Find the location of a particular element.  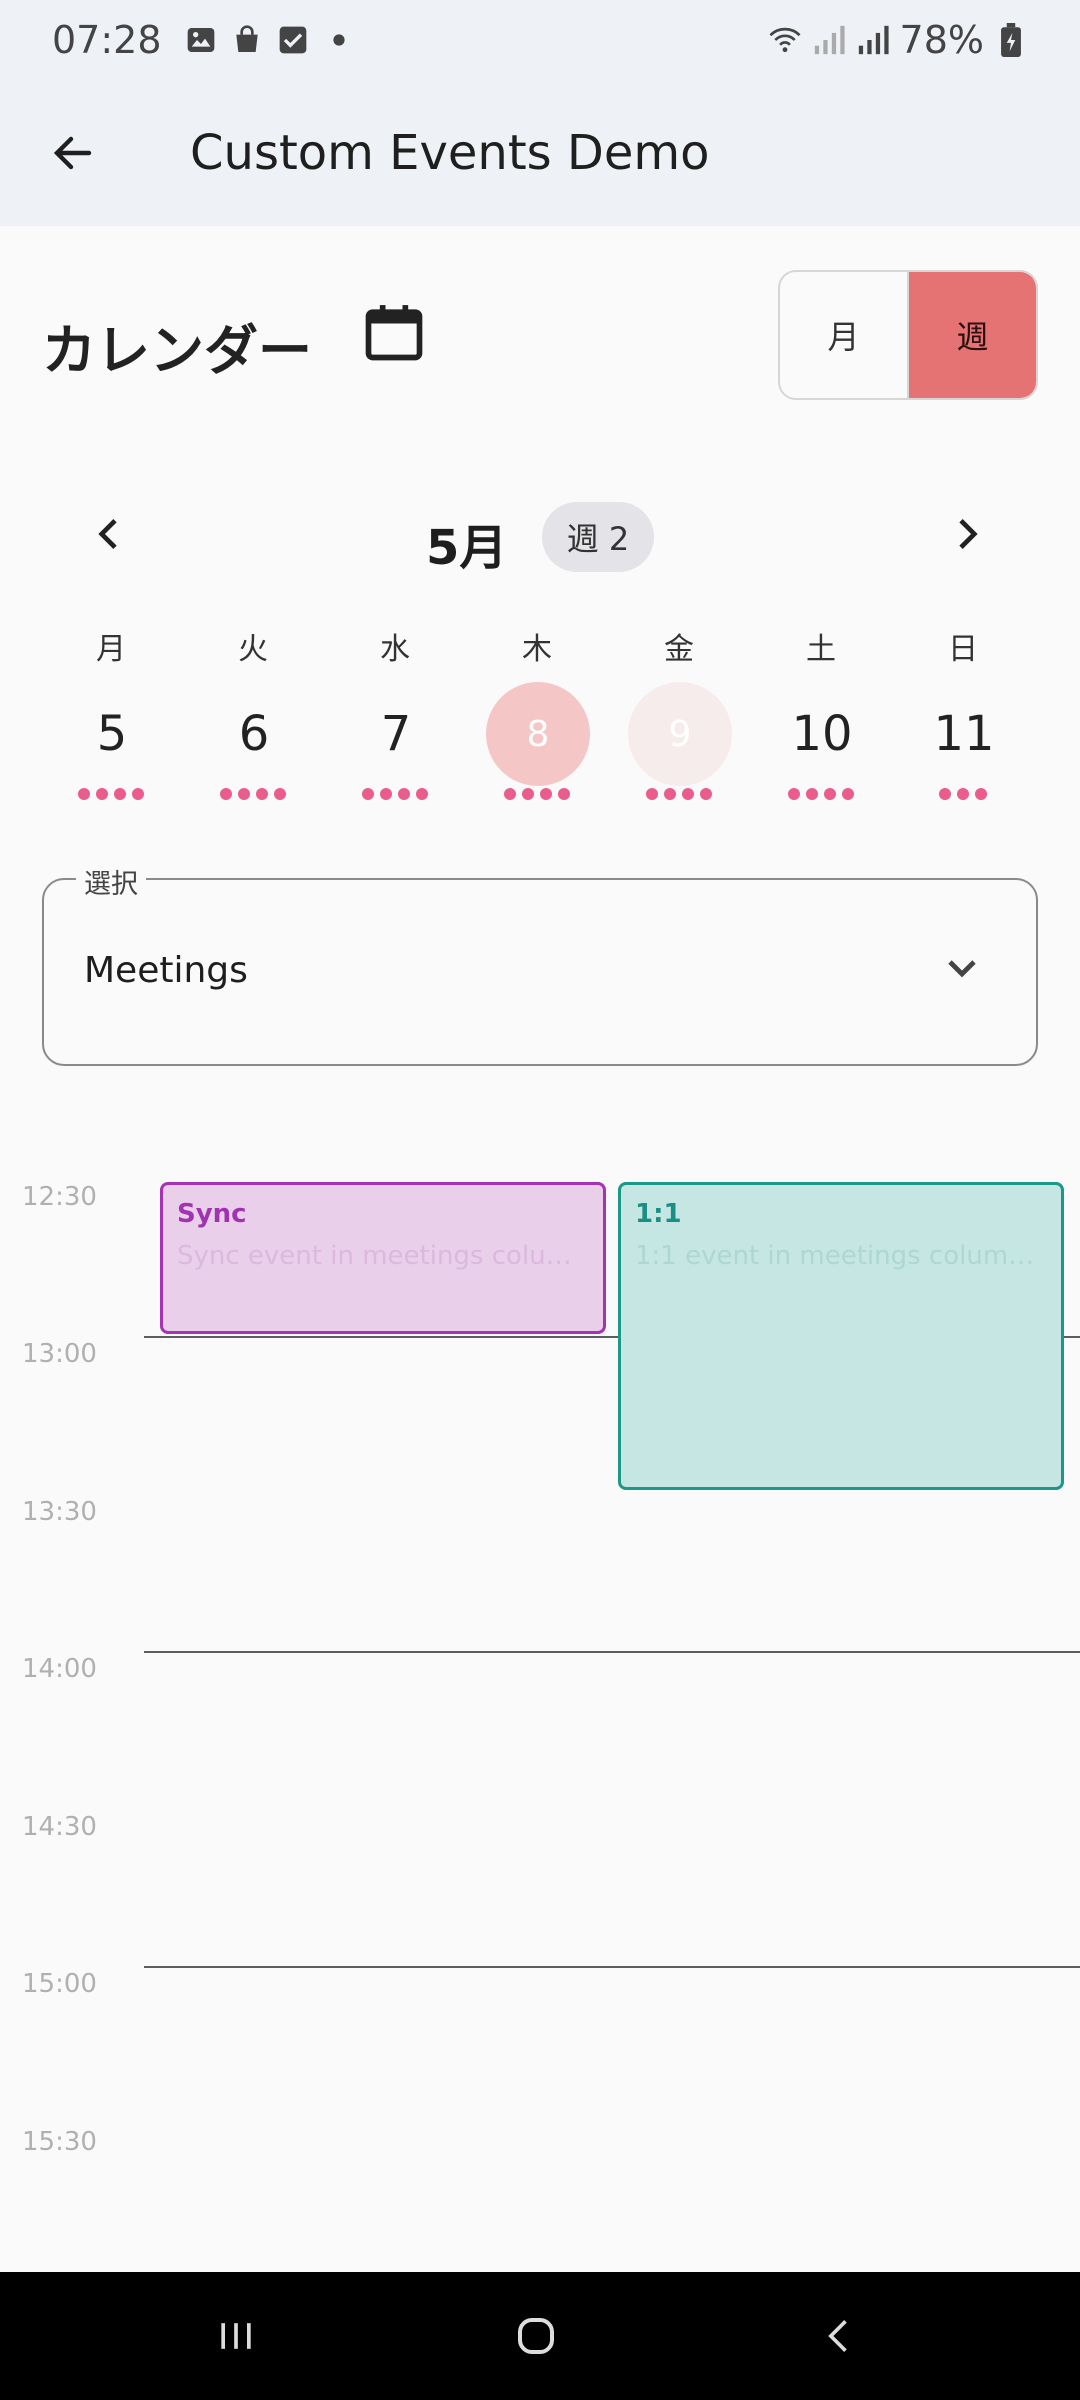

day-column: 土 10 is located at coordinates (821, 715).